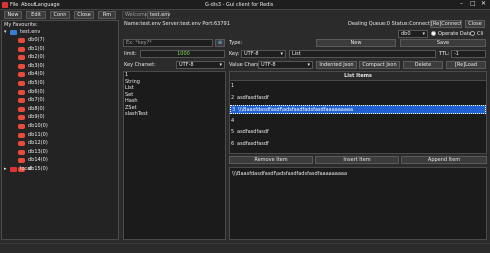  Describe the element at coordinates (268, 65) in the screenshot. I see `value-charset-value: UTF-8` at that location.